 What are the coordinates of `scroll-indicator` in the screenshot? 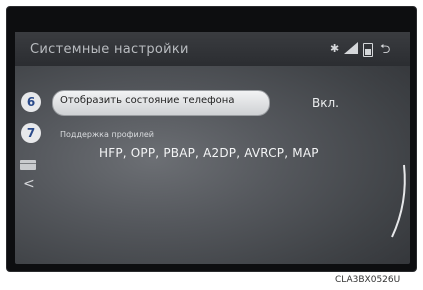 It's located at (398, 201).